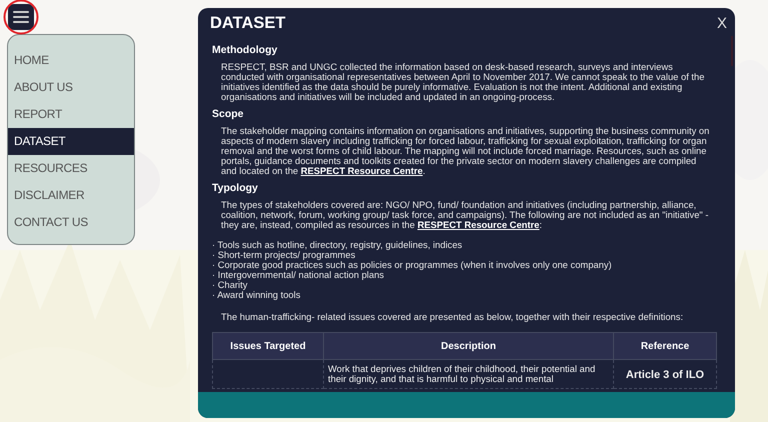  What do you see at coordinates (469, 346) in the screenshot?
I see `column-header: Description` at bounding box center [469, 346].